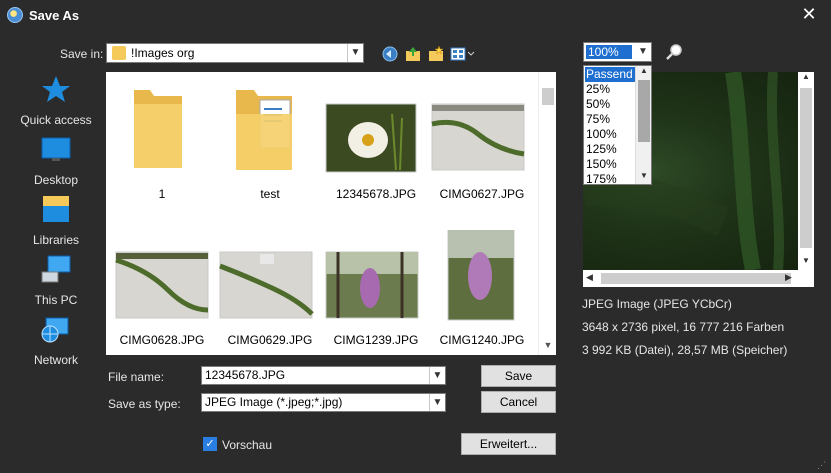 This screenshot has width=831, height=473. Describe the element at coordinates (162, 340) in the screenshot. I see `file-name: CIMG0628.JPG` at that location.